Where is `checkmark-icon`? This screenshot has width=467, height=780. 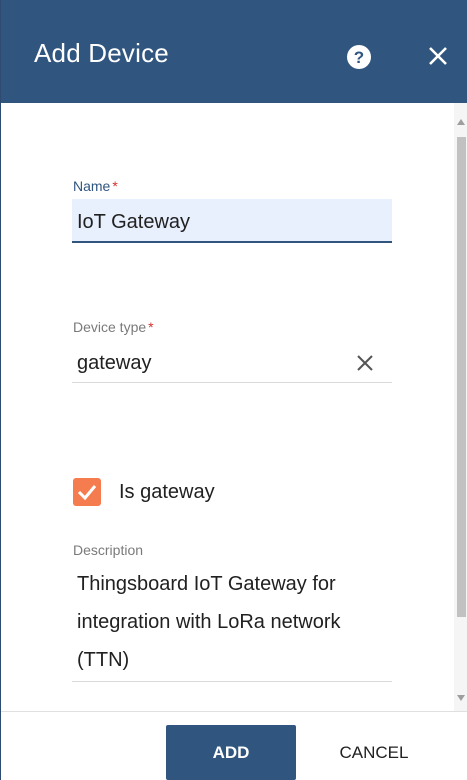 checkmark-icon is located at coordinates (87, 493).